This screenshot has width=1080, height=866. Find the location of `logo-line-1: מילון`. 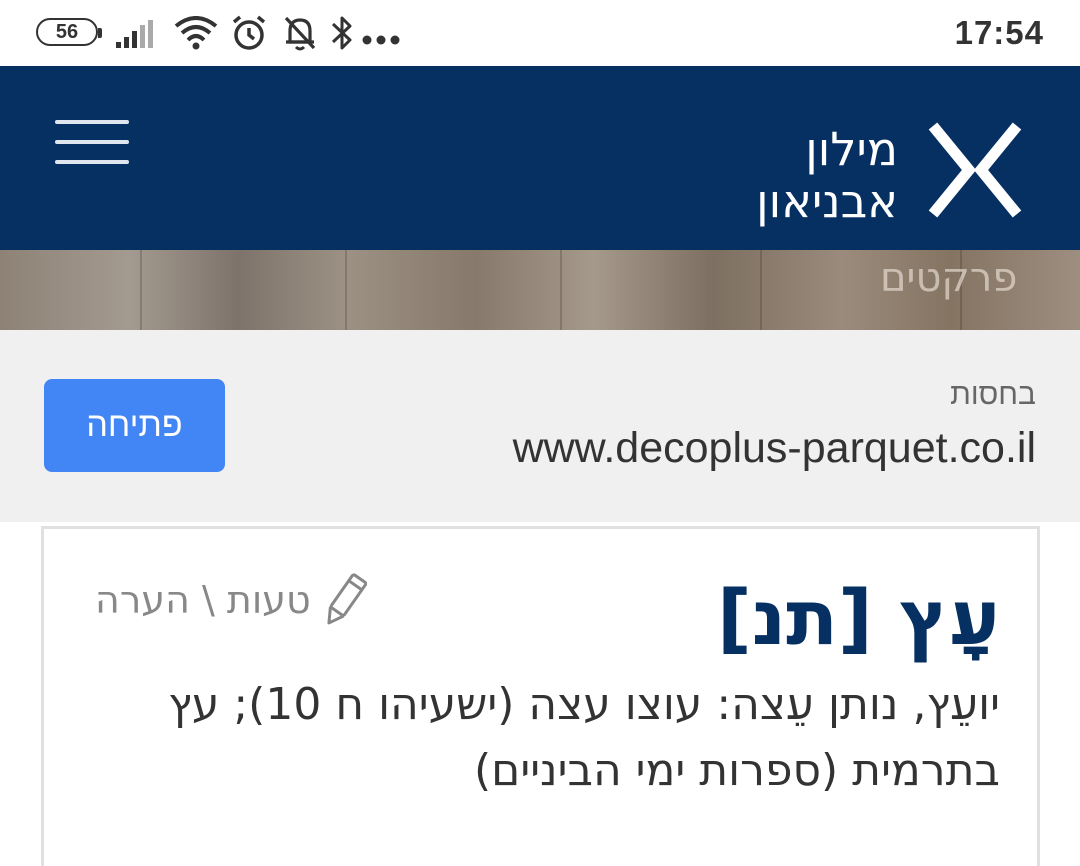

logo-line-1: מילון is located at coordinates (851, 149).